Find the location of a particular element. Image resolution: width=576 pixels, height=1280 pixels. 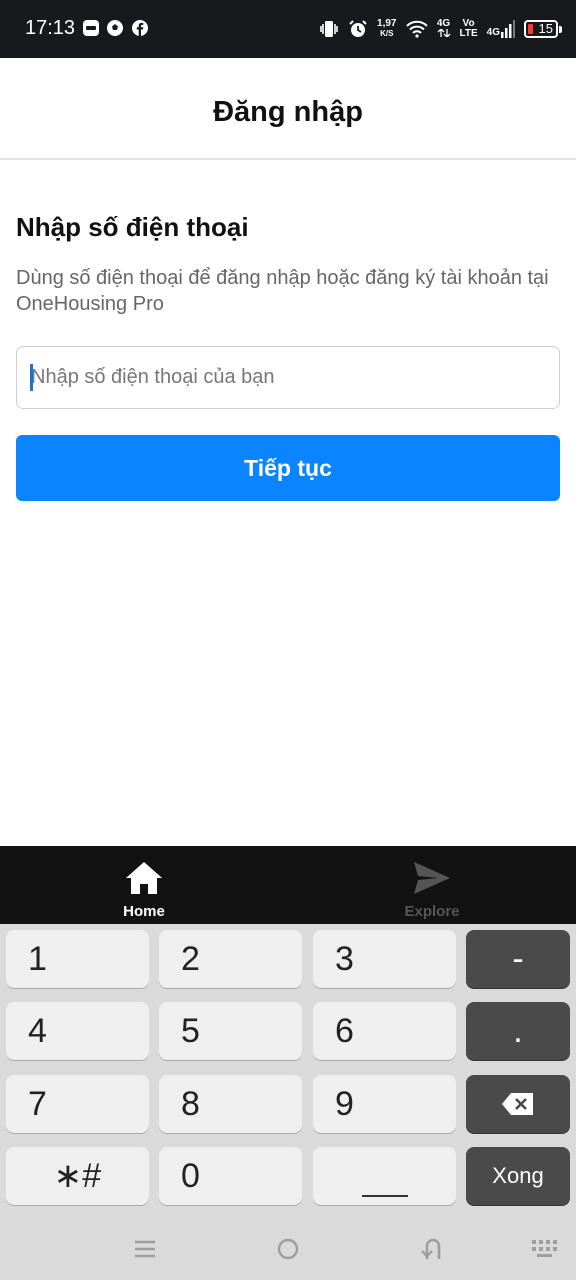

key-9: 9 is located at coordinates (384, 1104).